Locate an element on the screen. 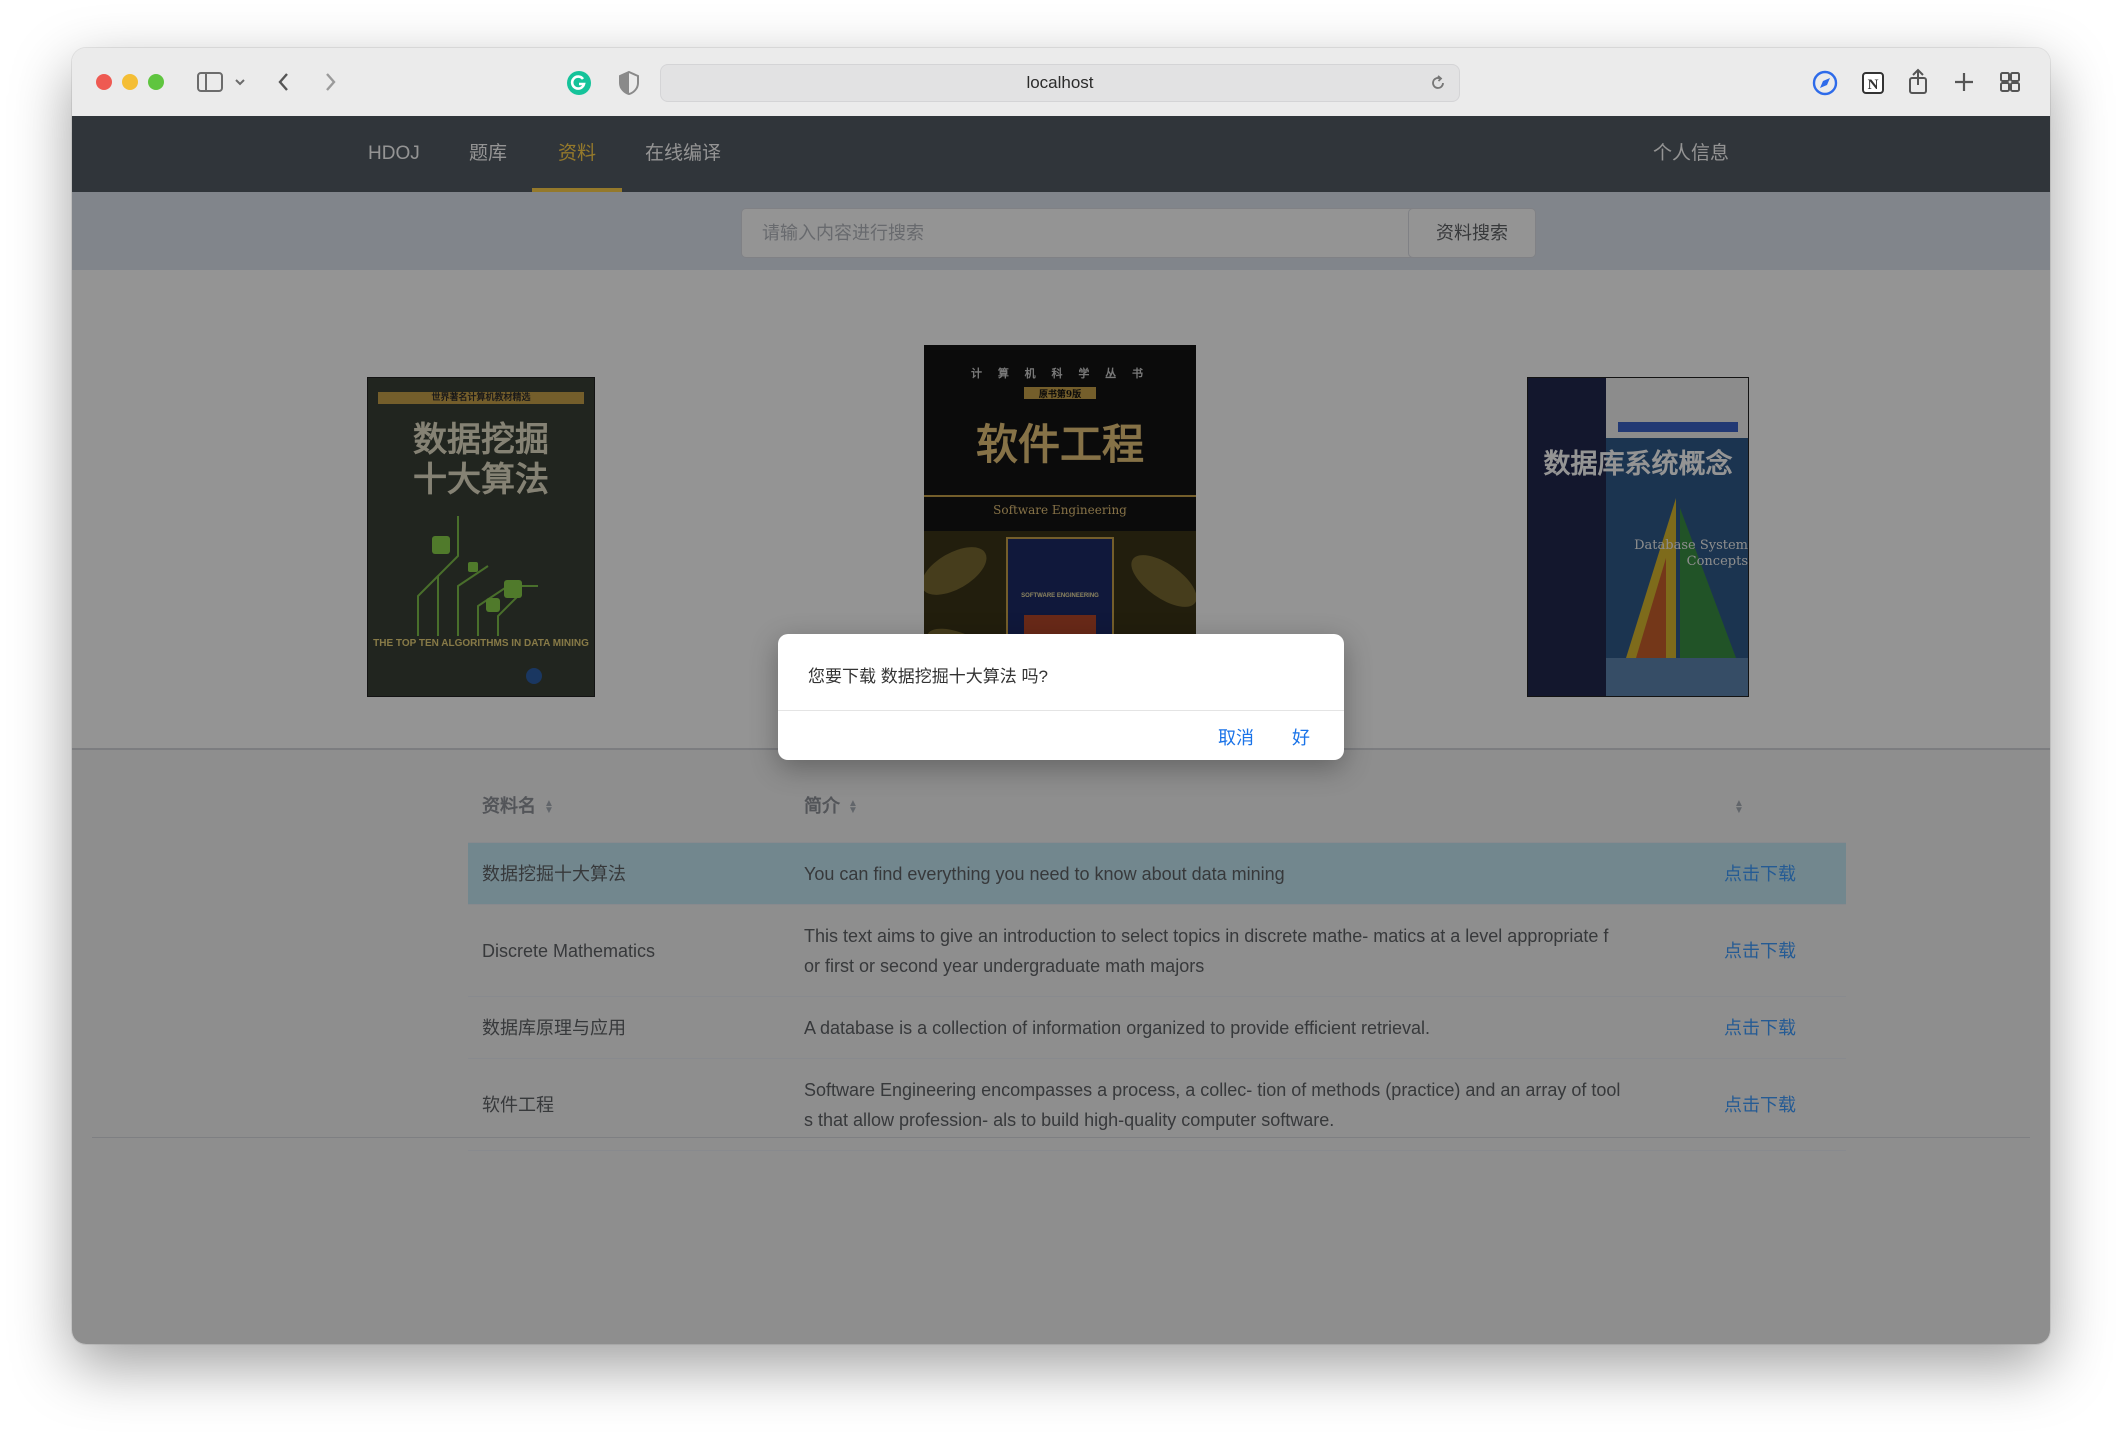 Image resolution: width=2122 pixels, height=1440 pixels. reload-icon is located at coordinates (1438, 83).